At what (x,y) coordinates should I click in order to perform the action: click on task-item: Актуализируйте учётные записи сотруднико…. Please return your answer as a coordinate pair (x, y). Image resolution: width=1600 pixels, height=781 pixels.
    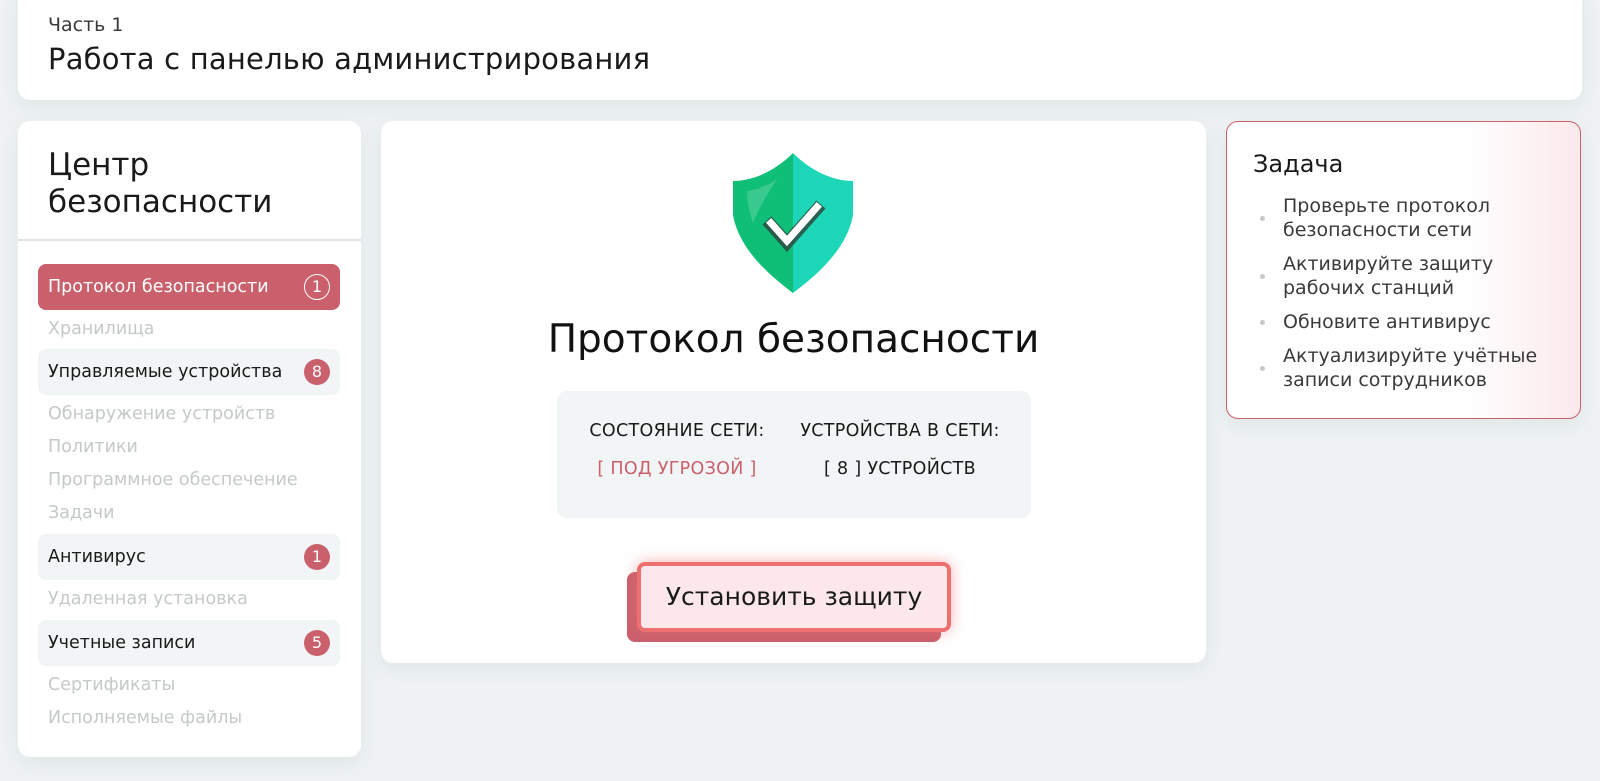
    Looking at the image, I should click on (1401, 368).